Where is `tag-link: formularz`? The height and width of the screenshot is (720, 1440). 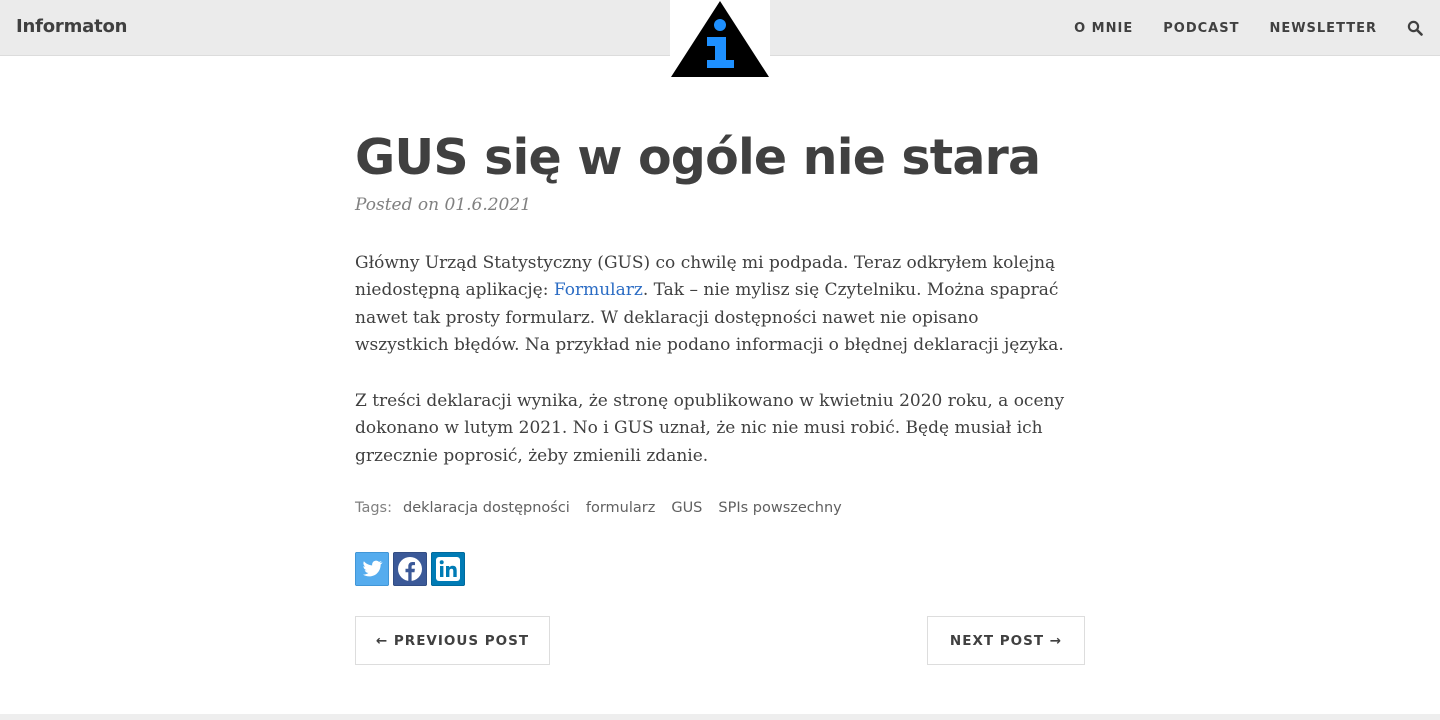 tag-link: formularz is located at coordinates (620, 508).